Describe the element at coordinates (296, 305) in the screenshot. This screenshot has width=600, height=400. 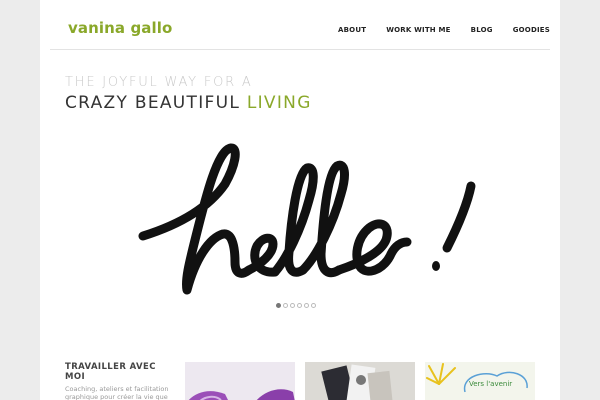
I see `slider-pagination` at that location.